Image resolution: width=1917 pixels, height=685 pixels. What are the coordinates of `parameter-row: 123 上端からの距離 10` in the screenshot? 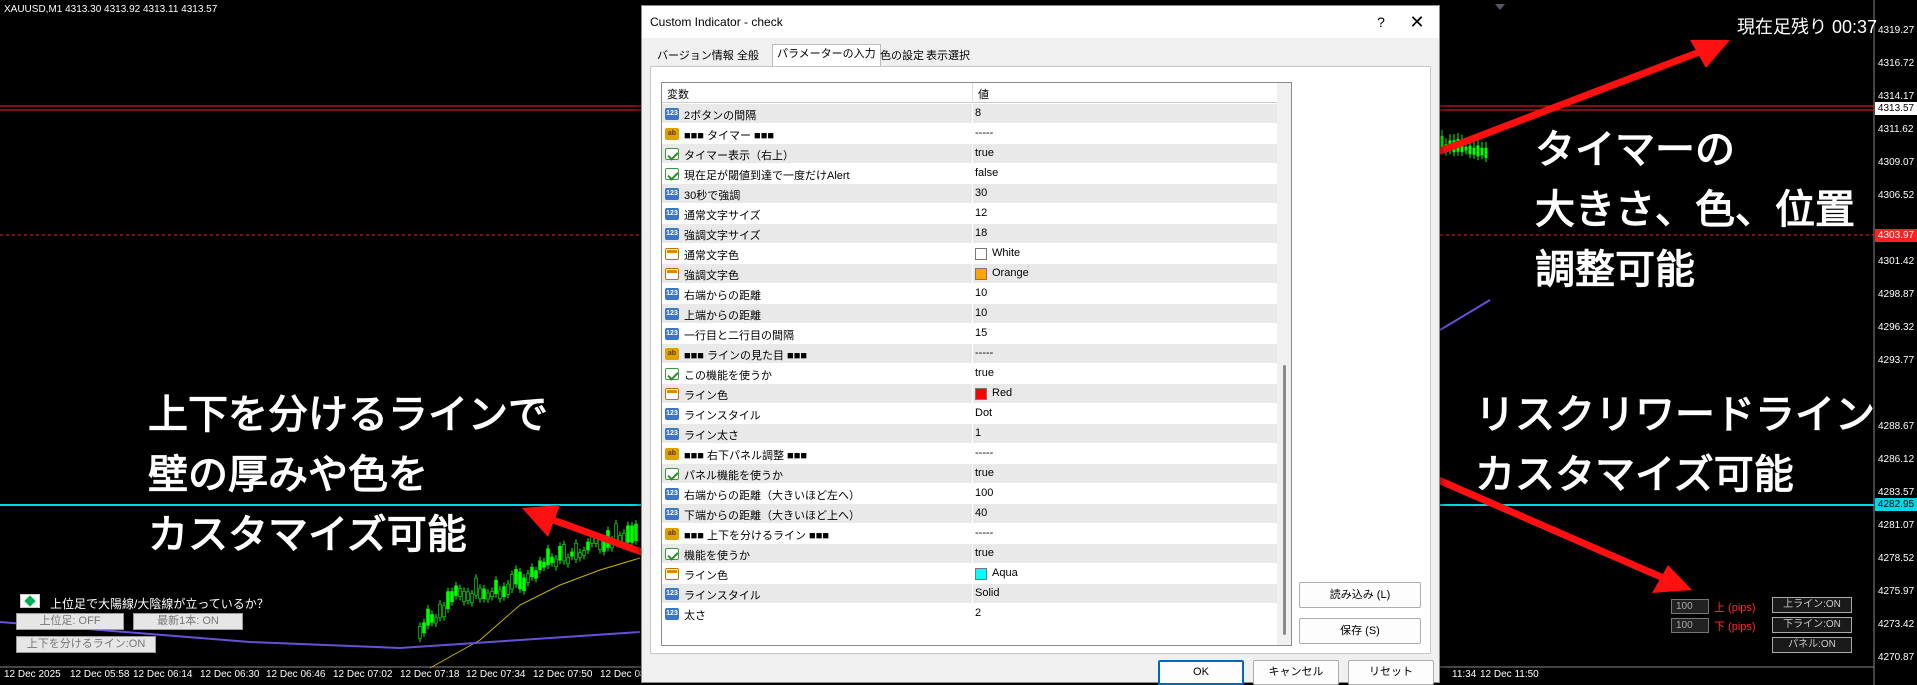 It's located at (969, 314).